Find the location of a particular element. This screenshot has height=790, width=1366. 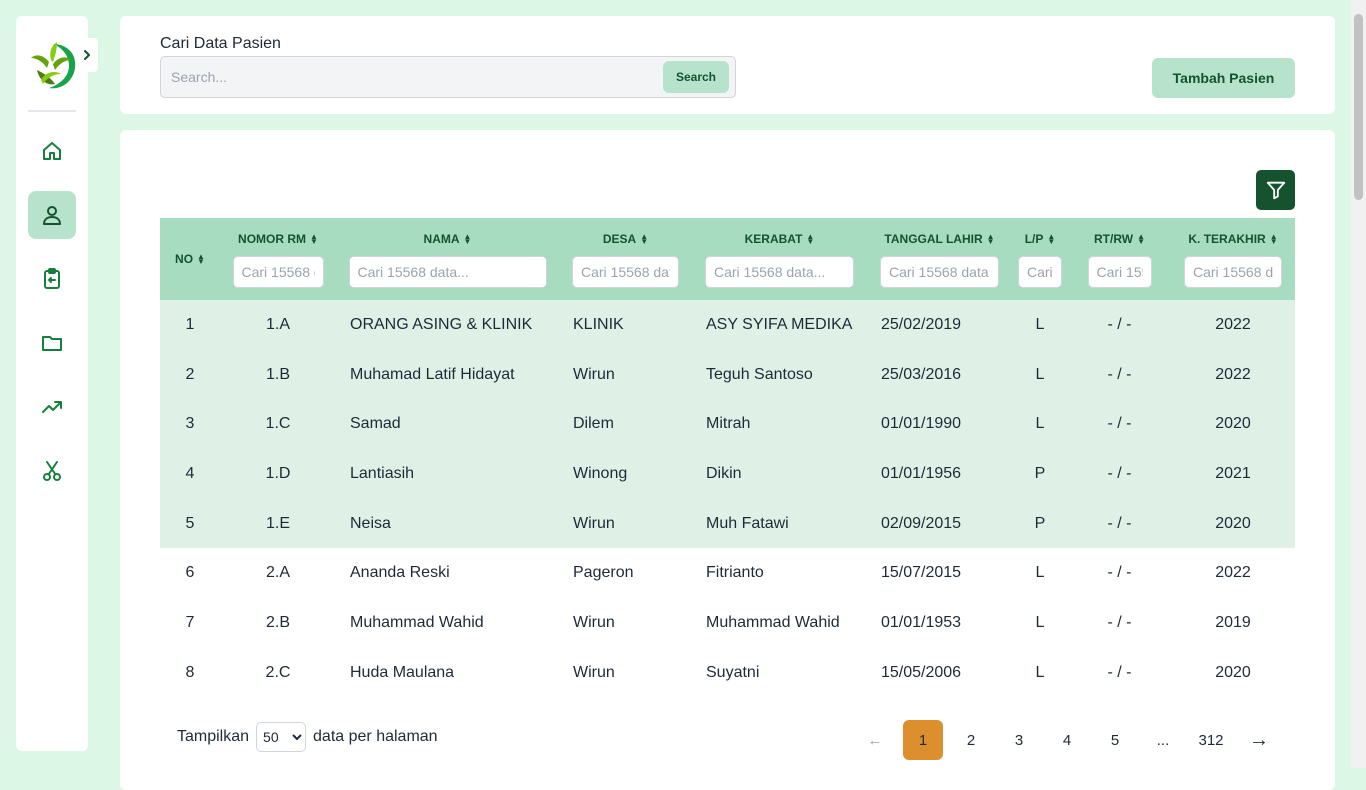

sidebar-item-patients is located at coordinates (52, 215).